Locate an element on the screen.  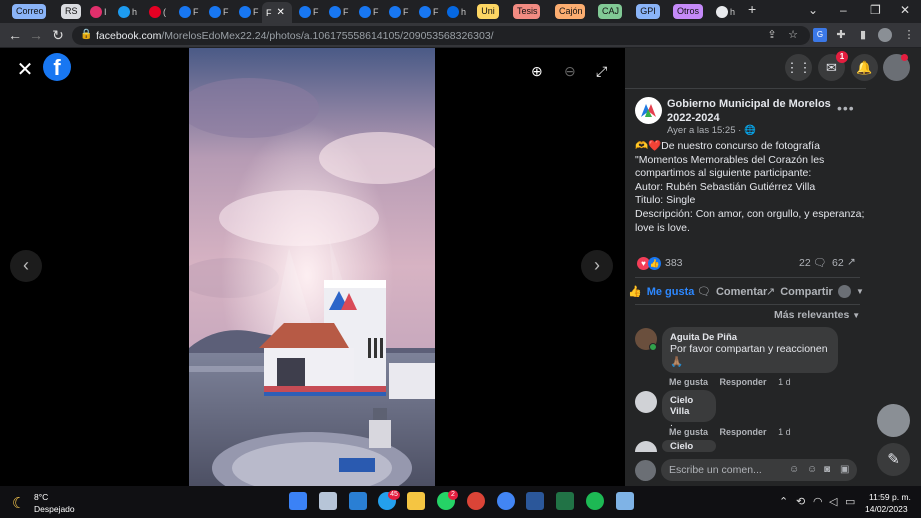
widgets-icon is located at coordinates (358, 501).